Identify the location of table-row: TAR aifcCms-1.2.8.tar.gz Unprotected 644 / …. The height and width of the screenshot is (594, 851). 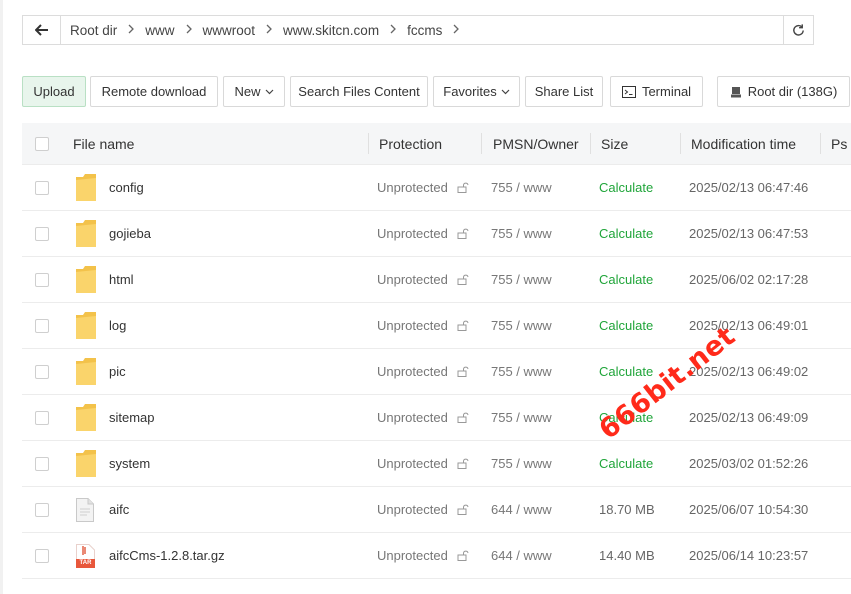
(436, 556).